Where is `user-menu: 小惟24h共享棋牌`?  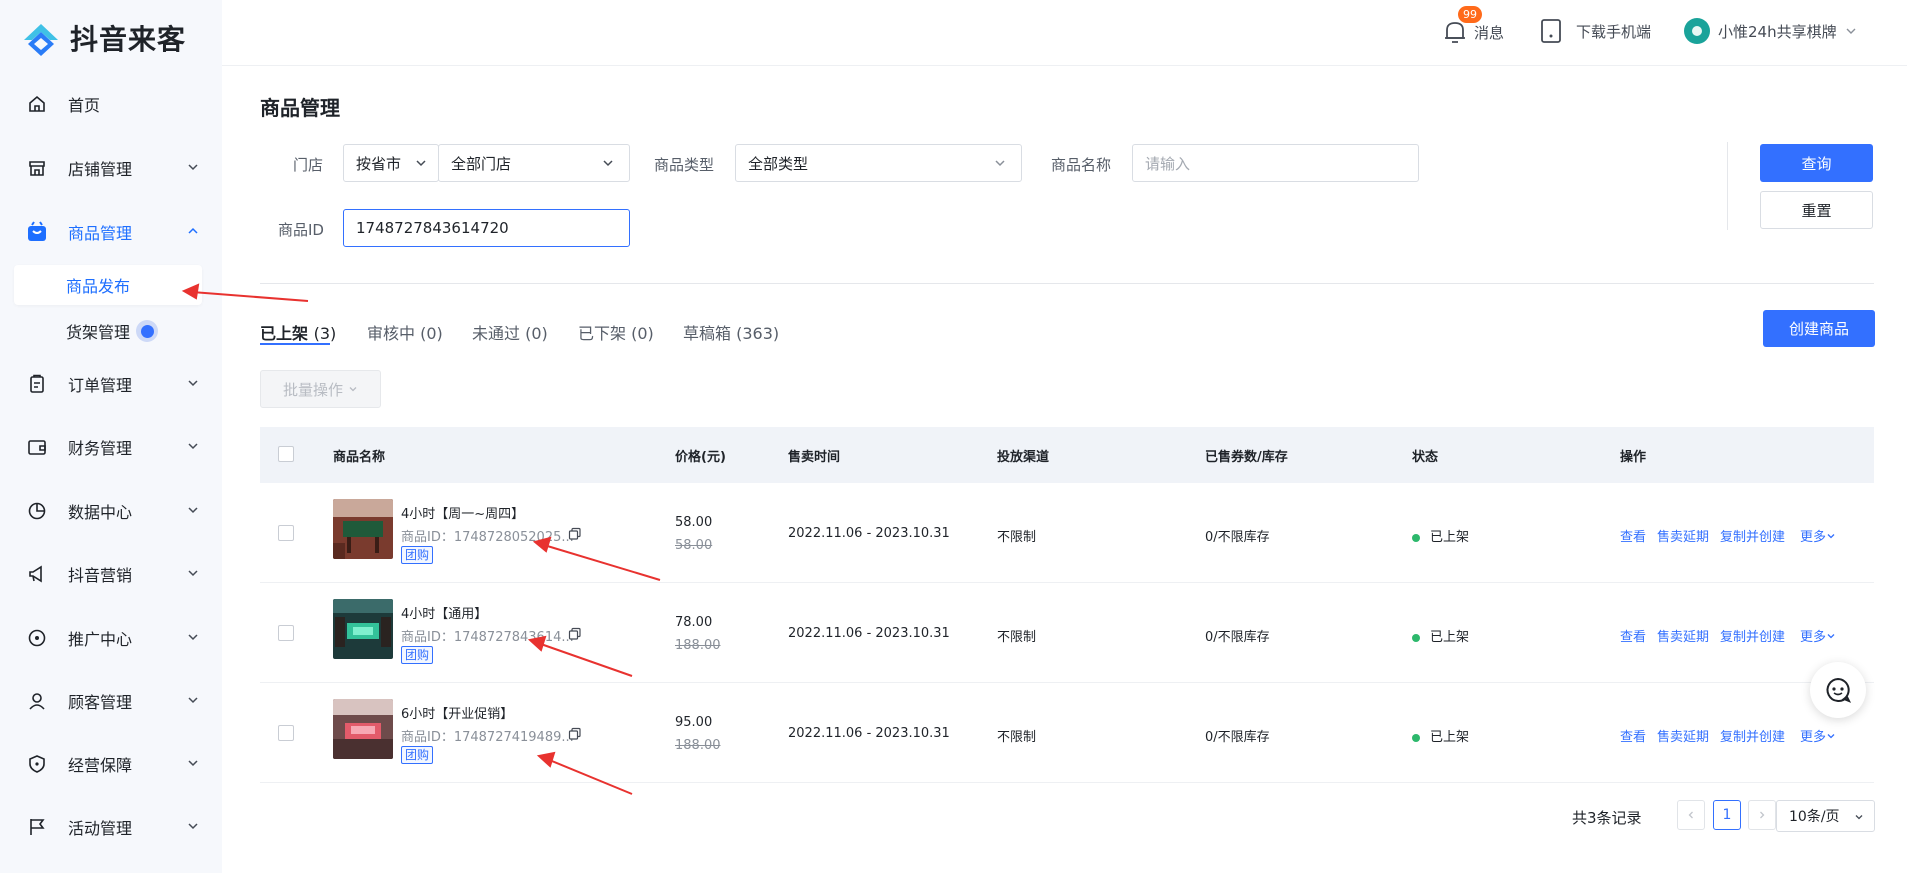
user-menu: 小惟24h共享棋牌 is located at coordinates (1770, 31).